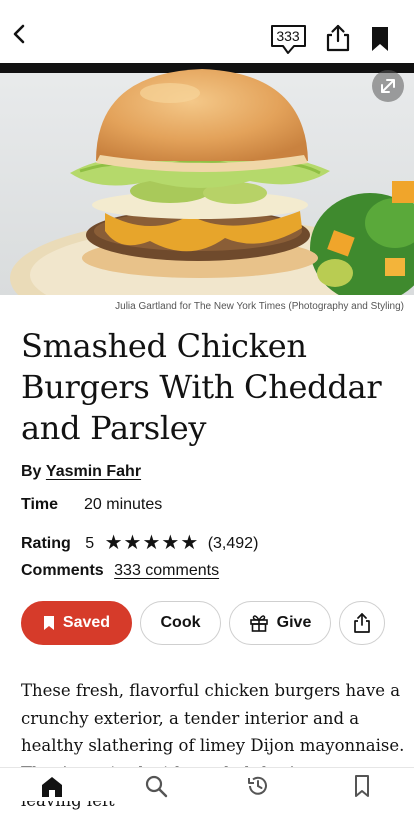 The image size is (414, 815). I want to click on by-label: By, so click(31, 471).